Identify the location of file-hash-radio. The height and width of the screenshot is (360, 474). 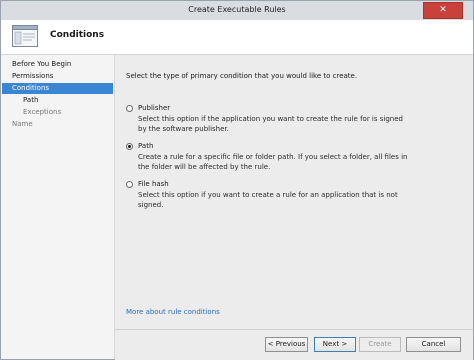
(129, 184).